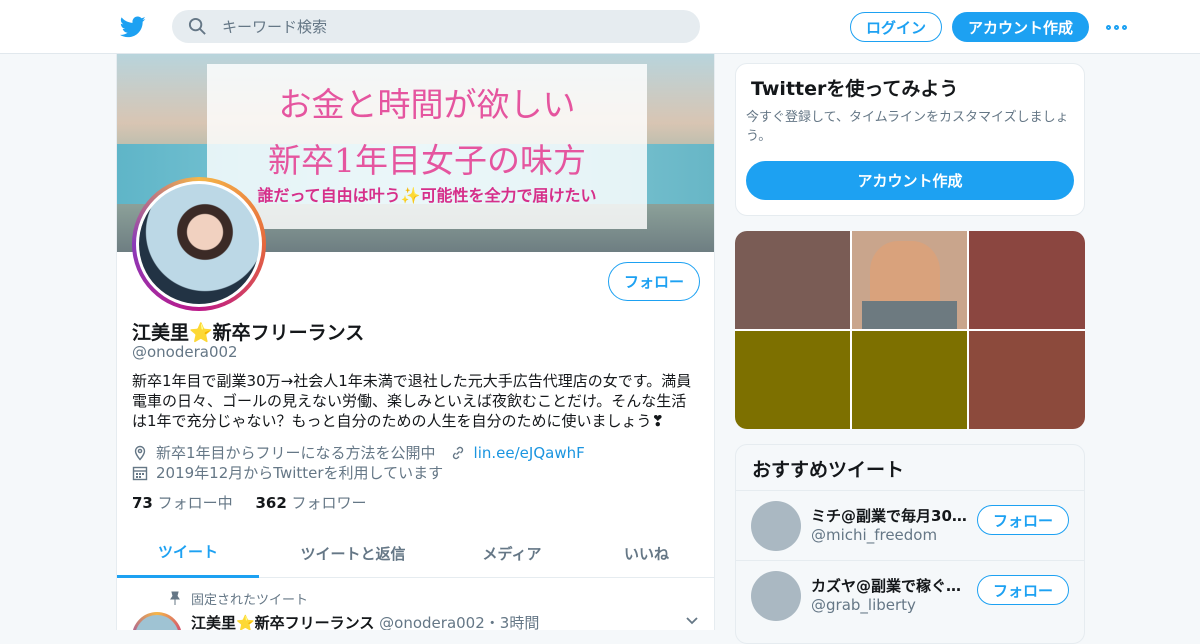  I want to click on calendar-icon, so click(140, 473).